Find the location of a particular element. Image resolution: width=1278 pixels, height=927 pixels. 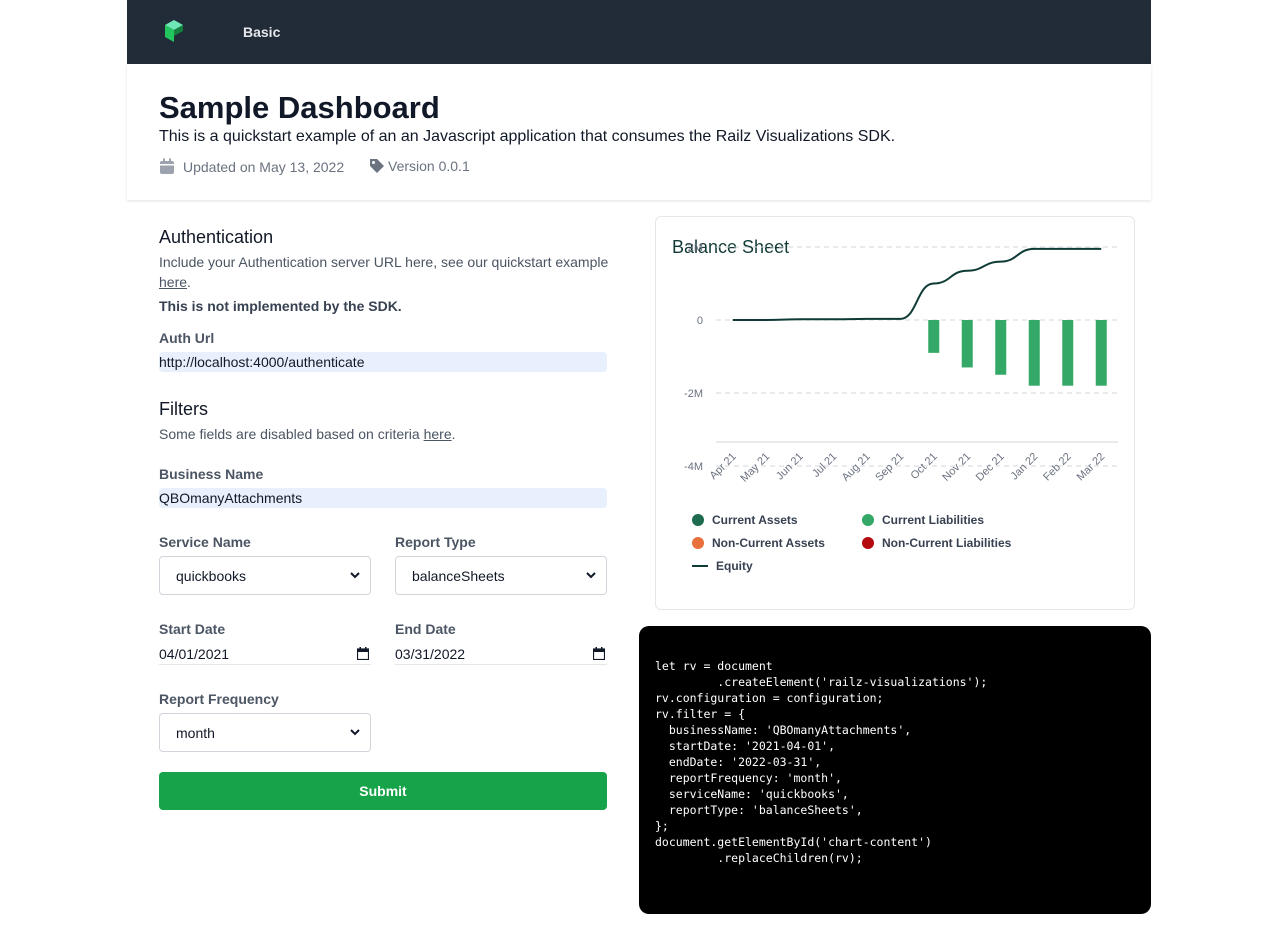

legend-item: Current Assets is located at coordinates (745, 520).